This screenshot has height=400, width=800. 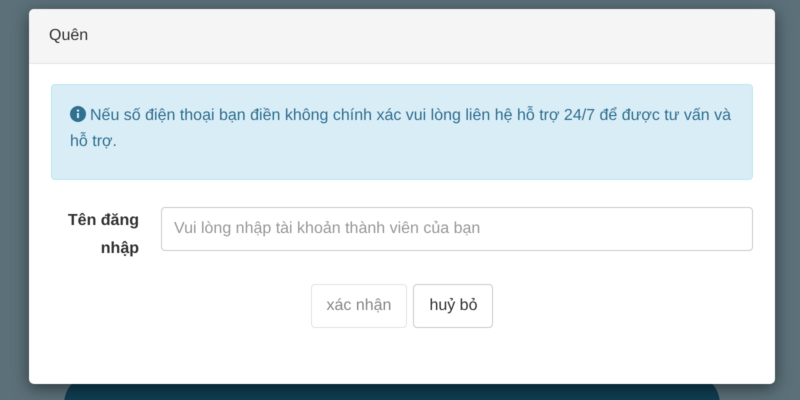 What do you see at coordinates (103, 235) in the screenshot?
I see `username-label: Tên đăng nhập` at bounding box center [103, 235].